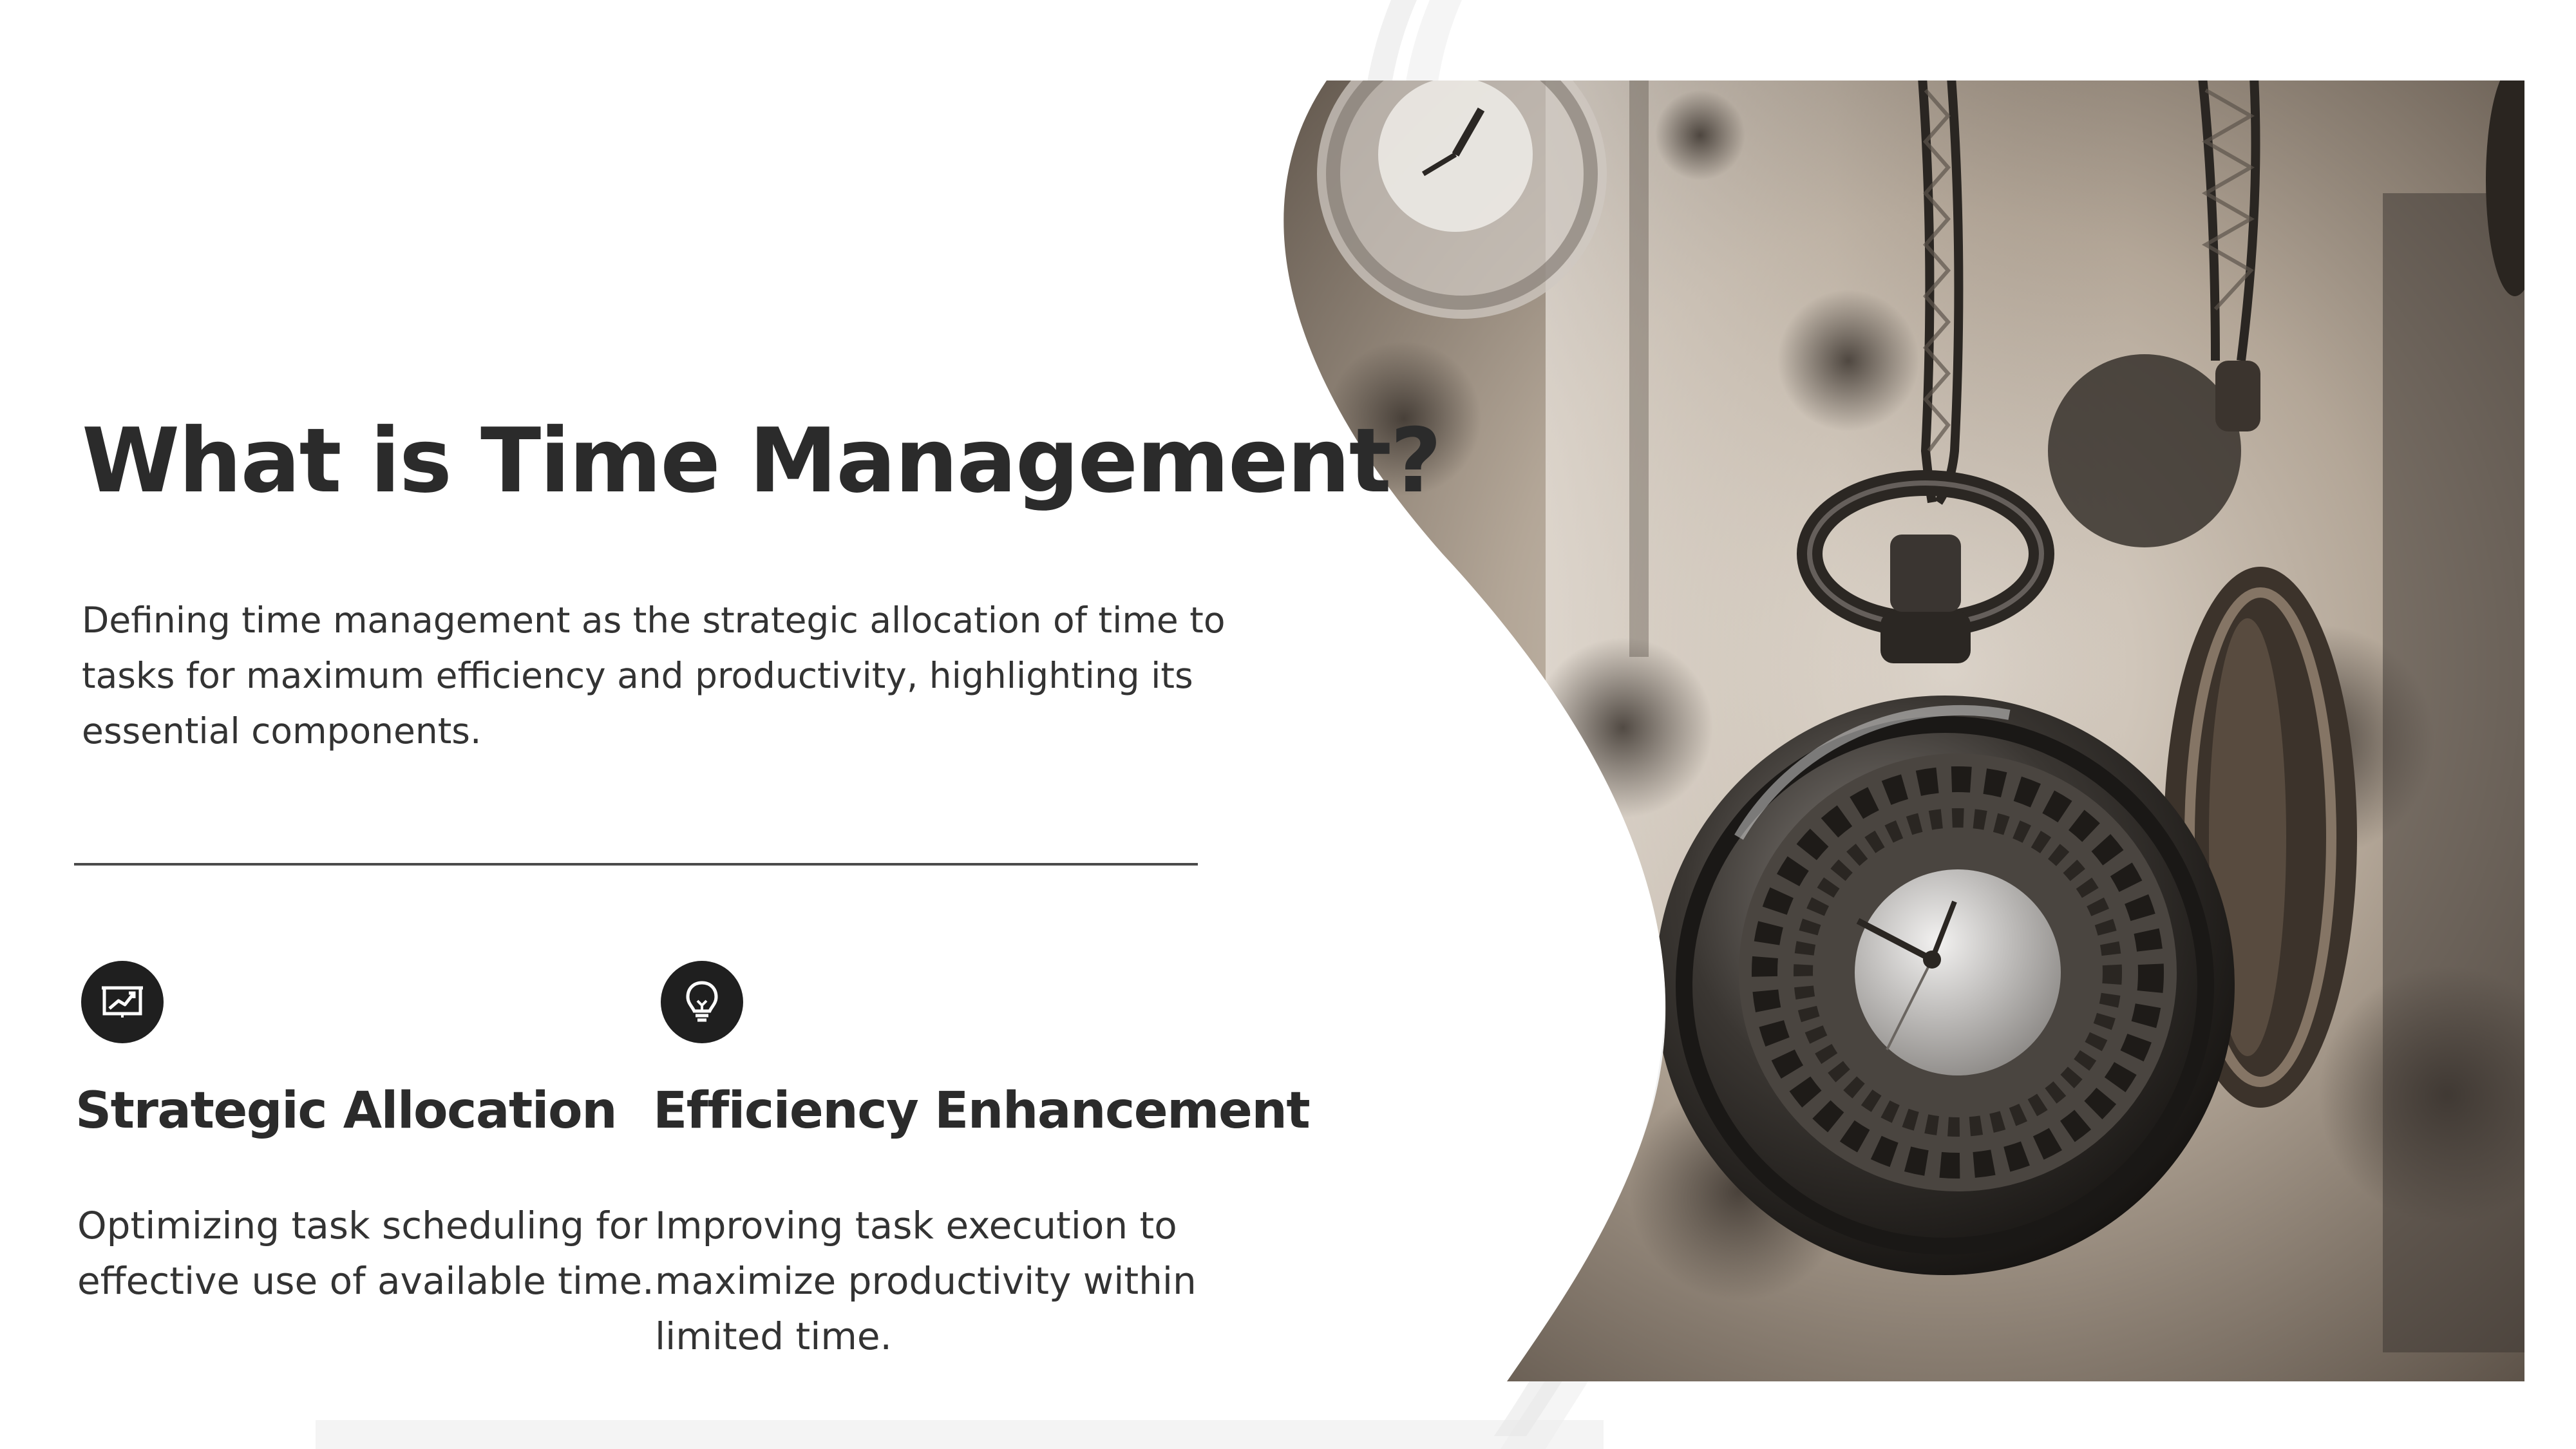 This screenshot has width=2576, height=1449. Describe the element at coordinates (762, 461) in the screenshot. I see `page-title: What is Time Management?` at that location.